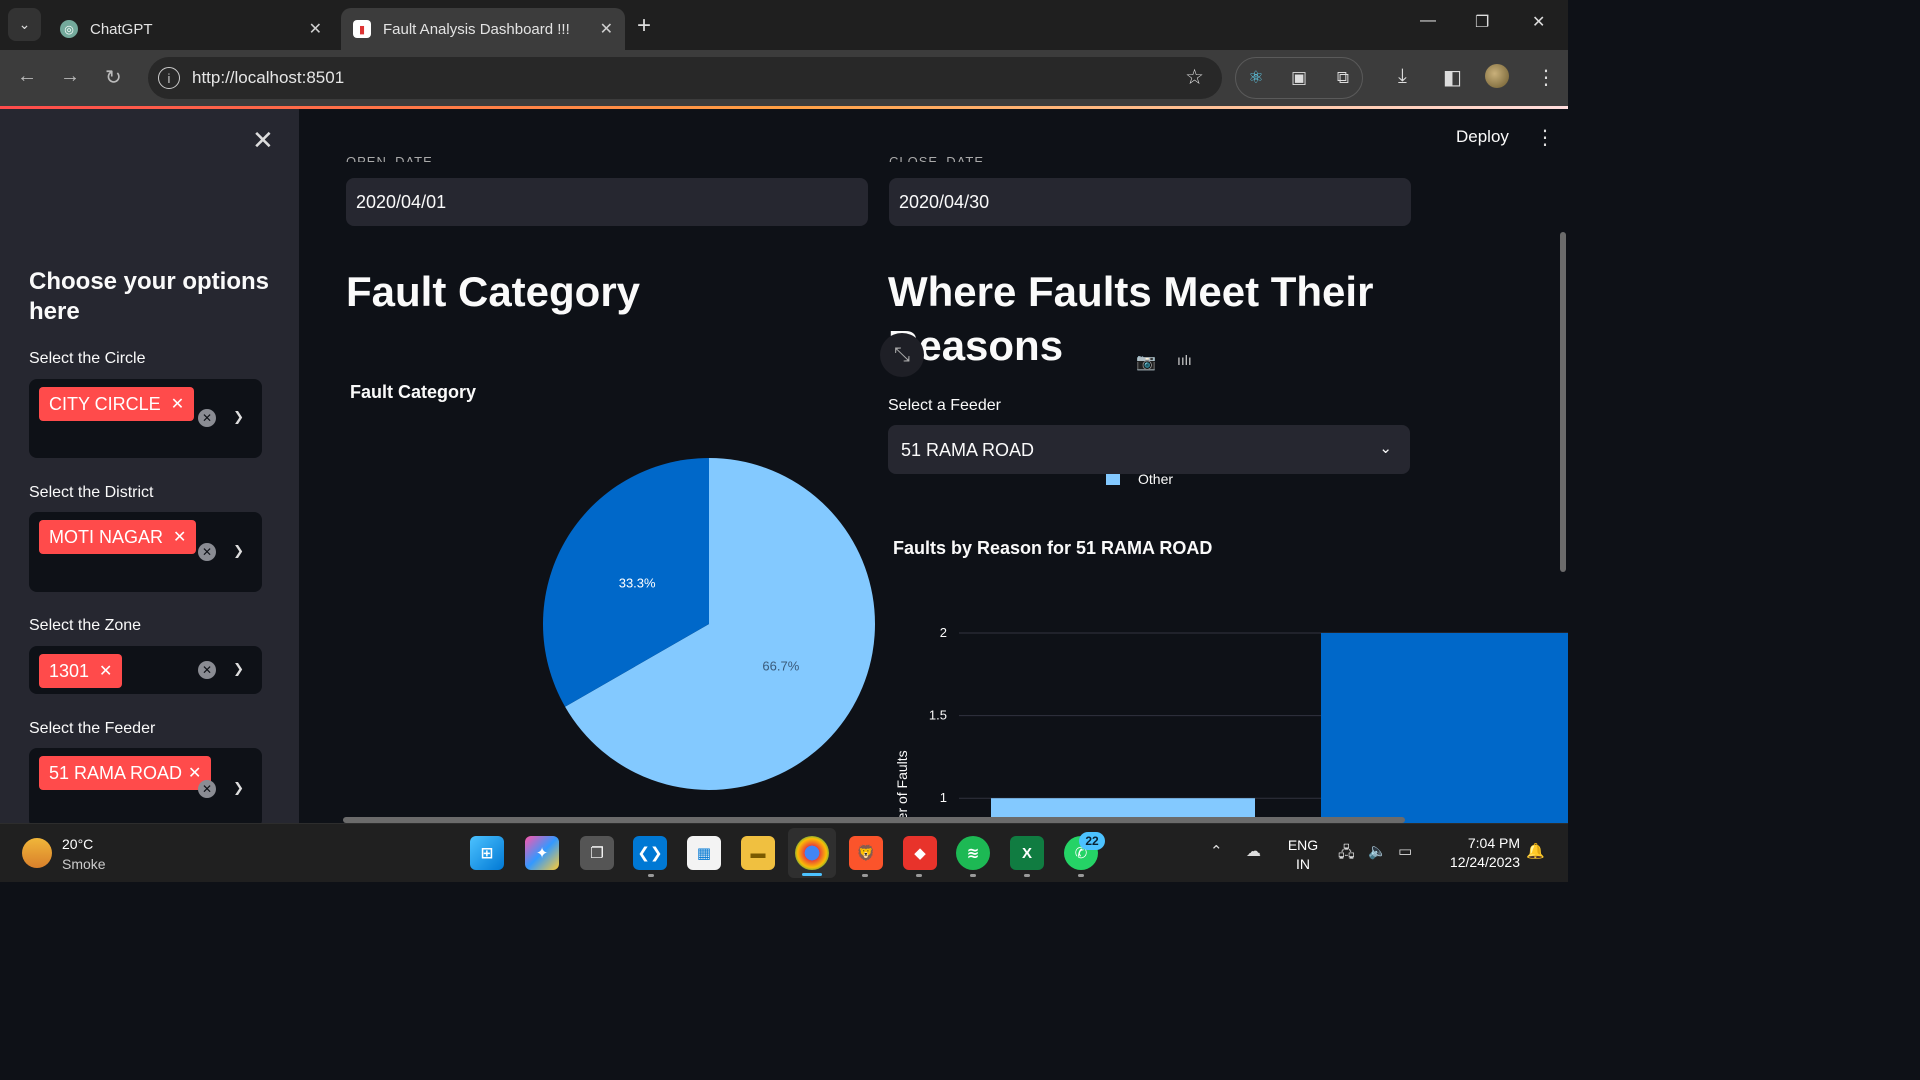  What do you see at coordinates (1231, 724) in the screenshot?
I see `faults-by-reason-bar-chart: 1 1.5 2 Number of Faults` at bounding box center [1231, 724].